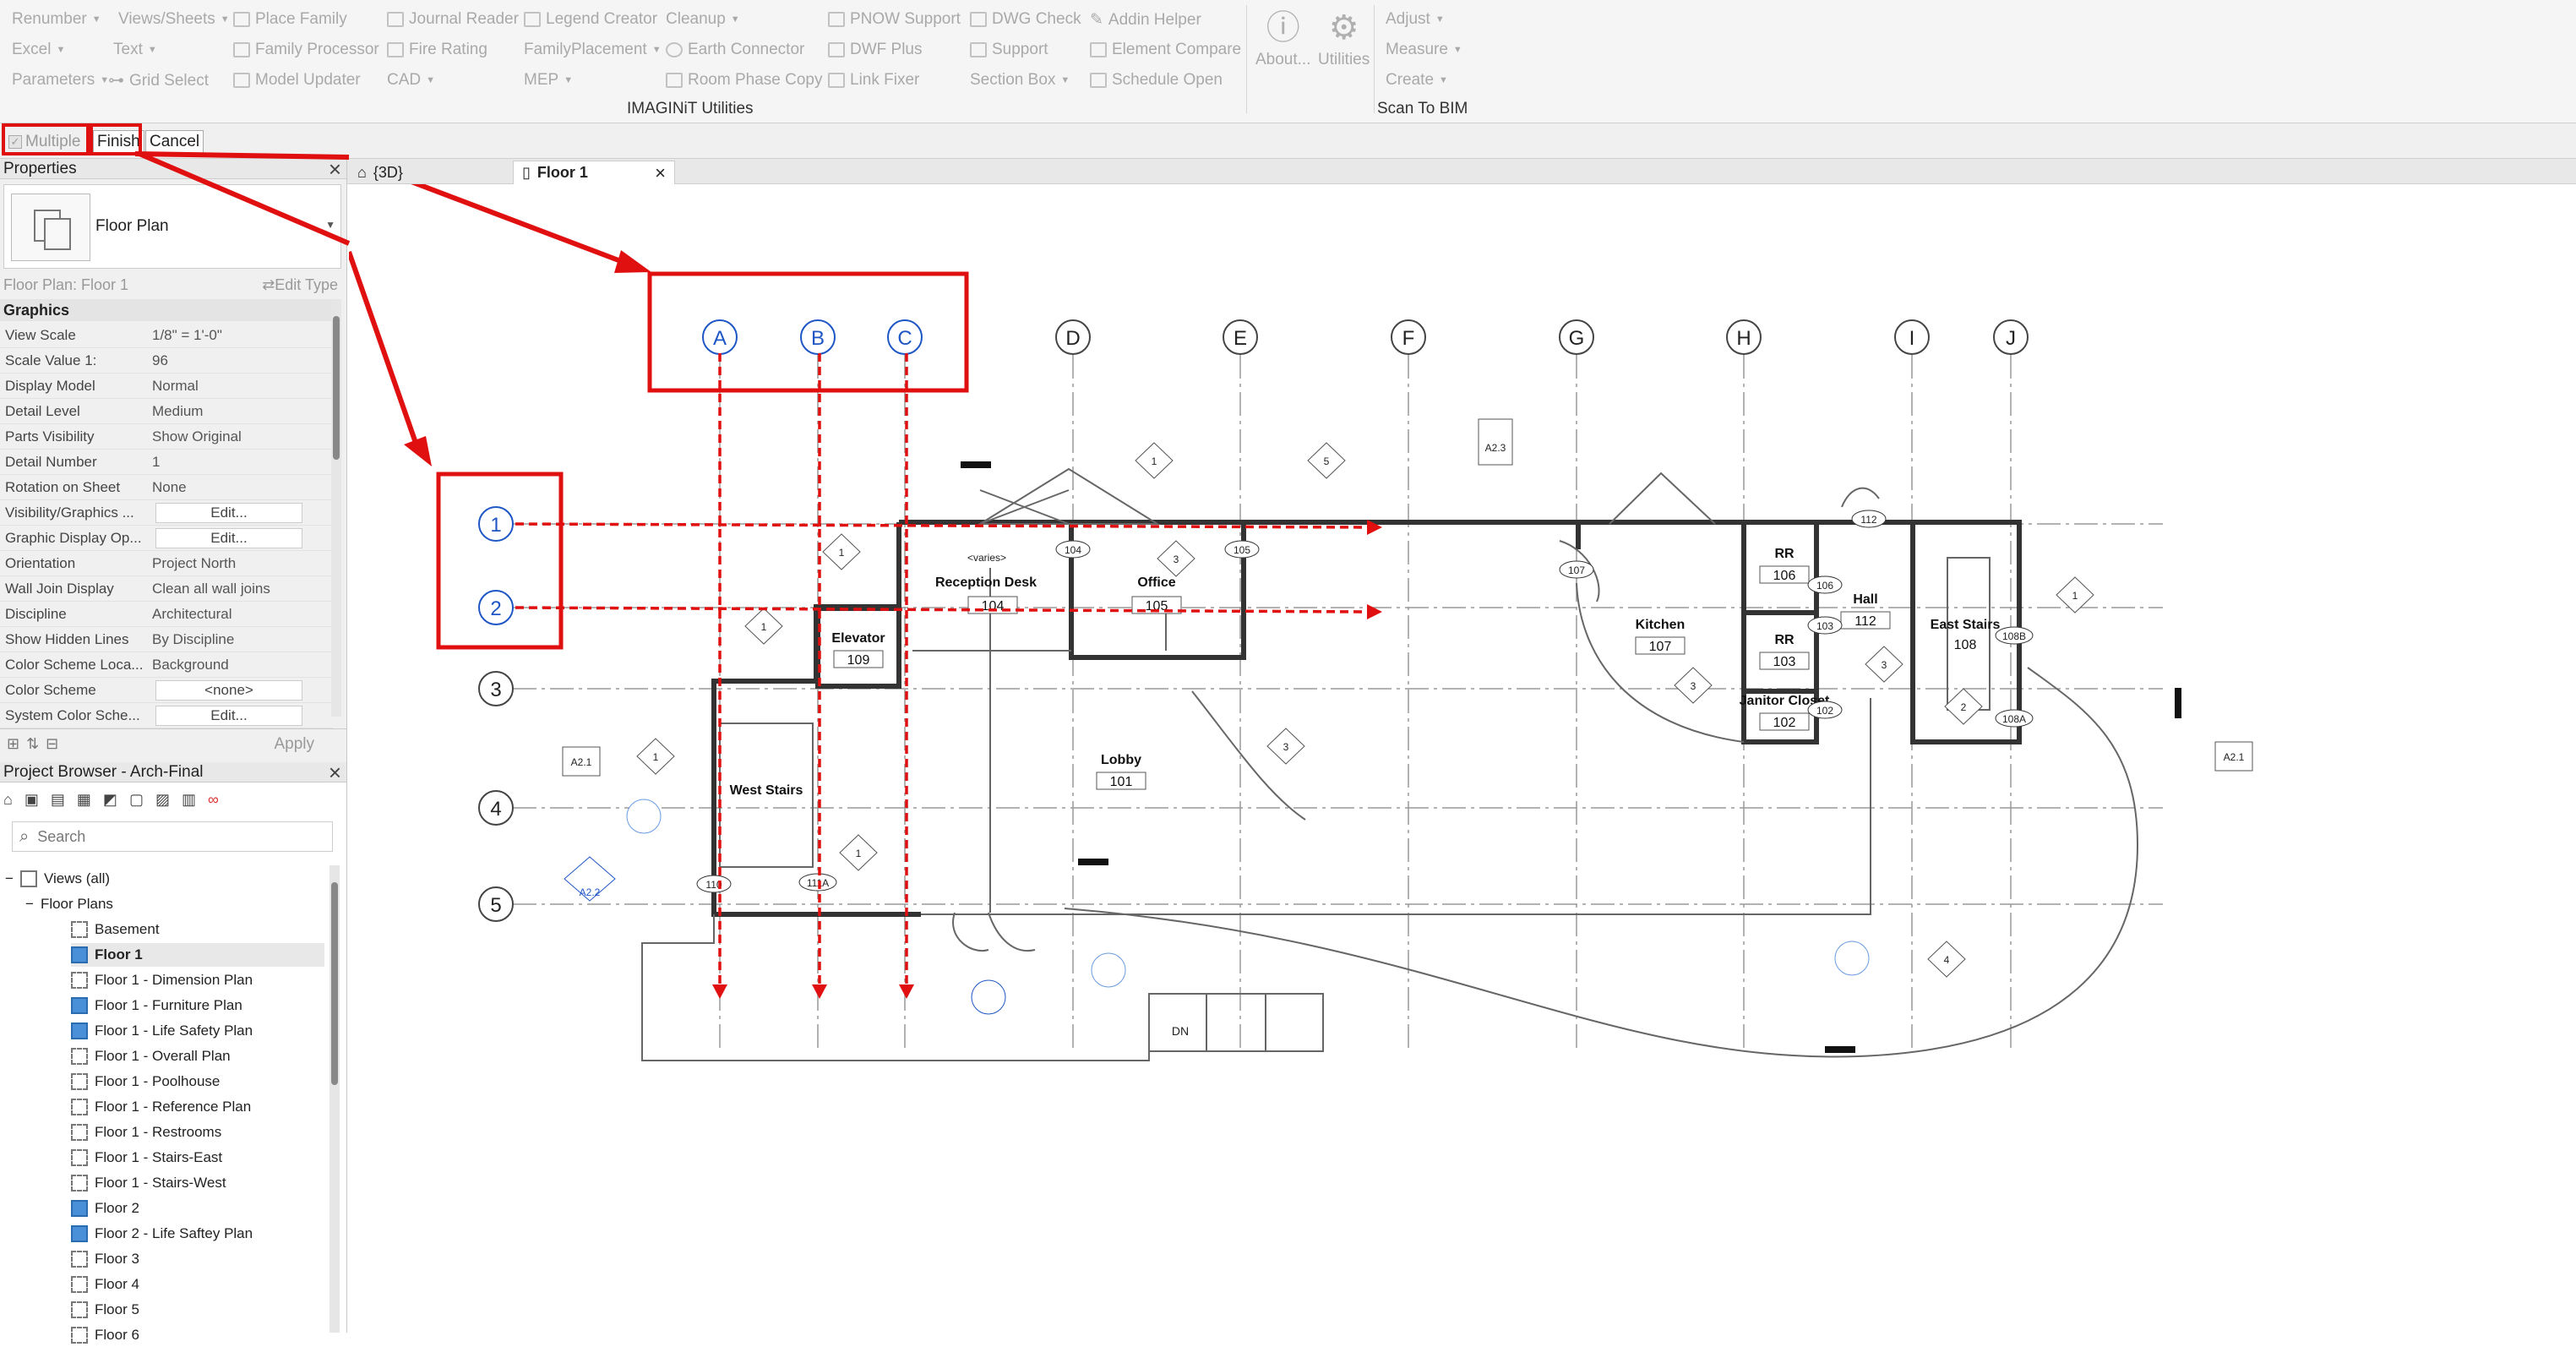 Image resolution: width=2576 pixels, height=1347 pixels. What do you see at coordinates (581, 761) in the screenshot?
I see `section-tag-a21: A2.1` at bounding box center [581, 761].